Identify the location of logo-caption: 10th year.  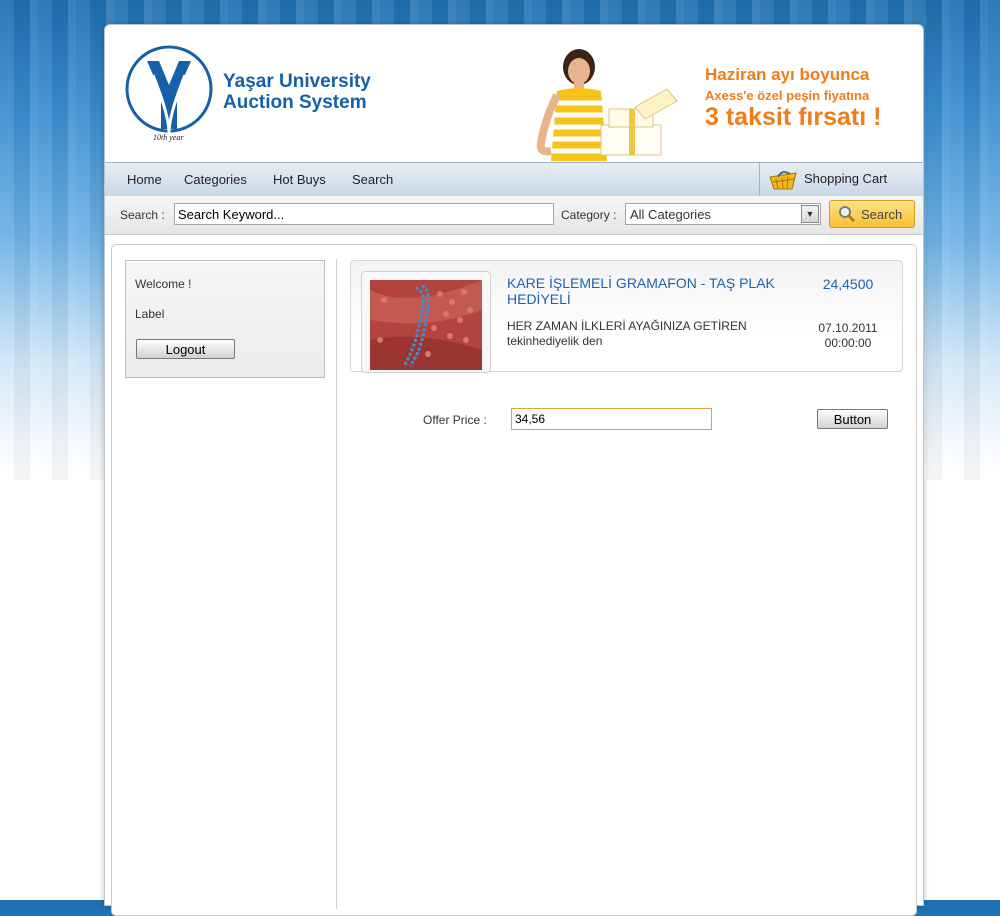
(168, 137).